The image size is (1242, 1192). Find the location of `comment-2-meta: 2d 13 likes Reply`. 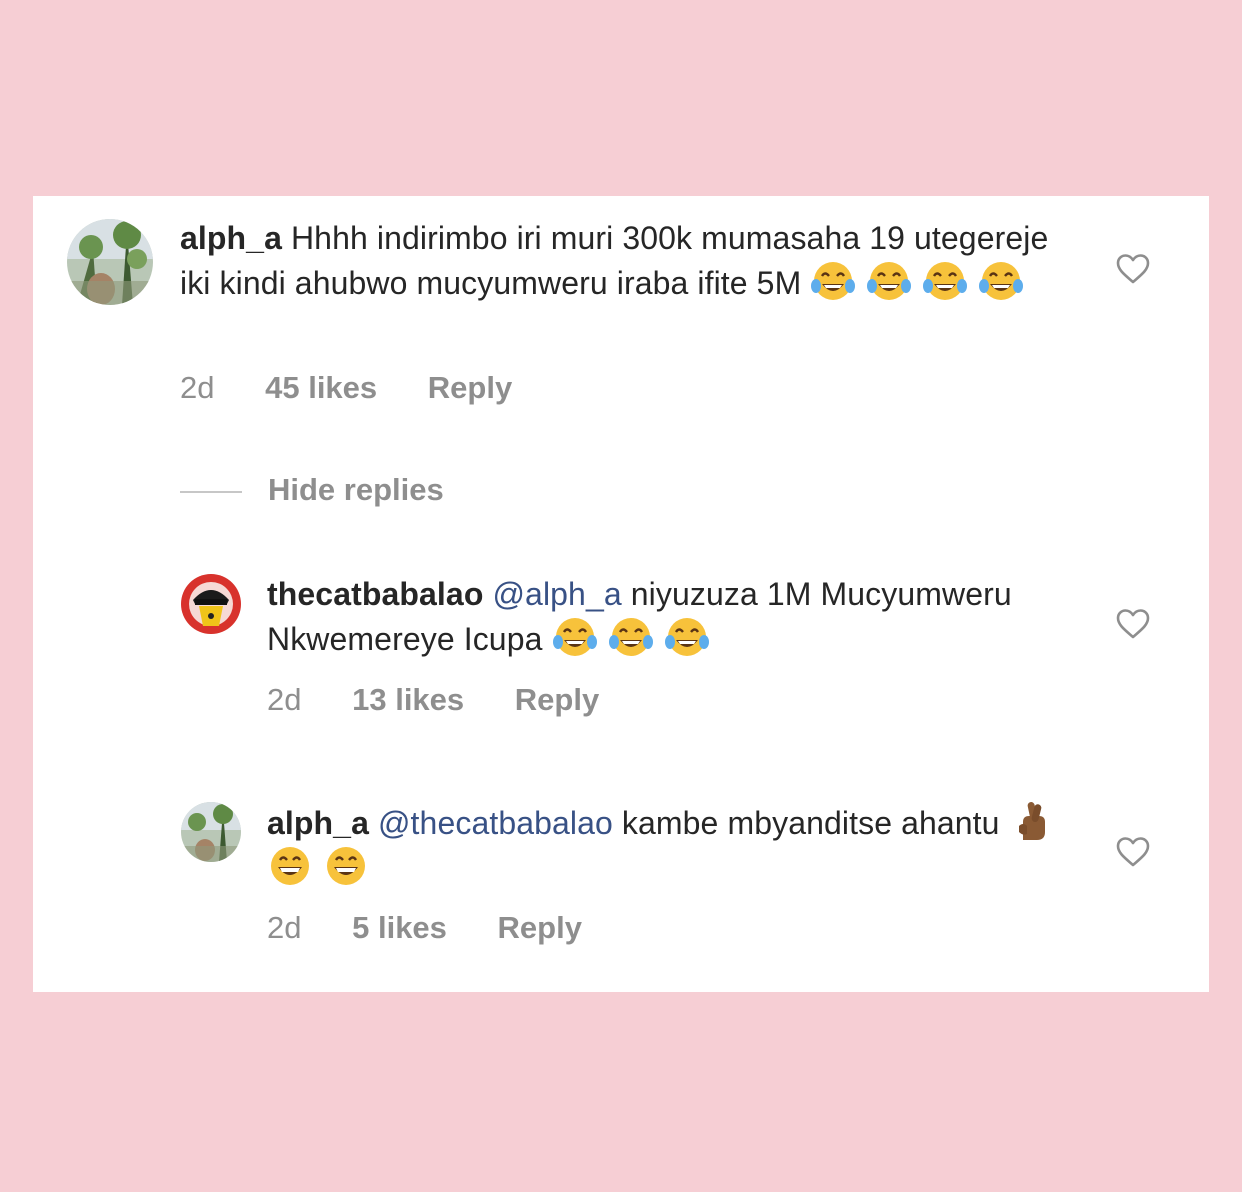

comment-2-meta: 2d 13 likes Reply is located at coordinates (433, 700).